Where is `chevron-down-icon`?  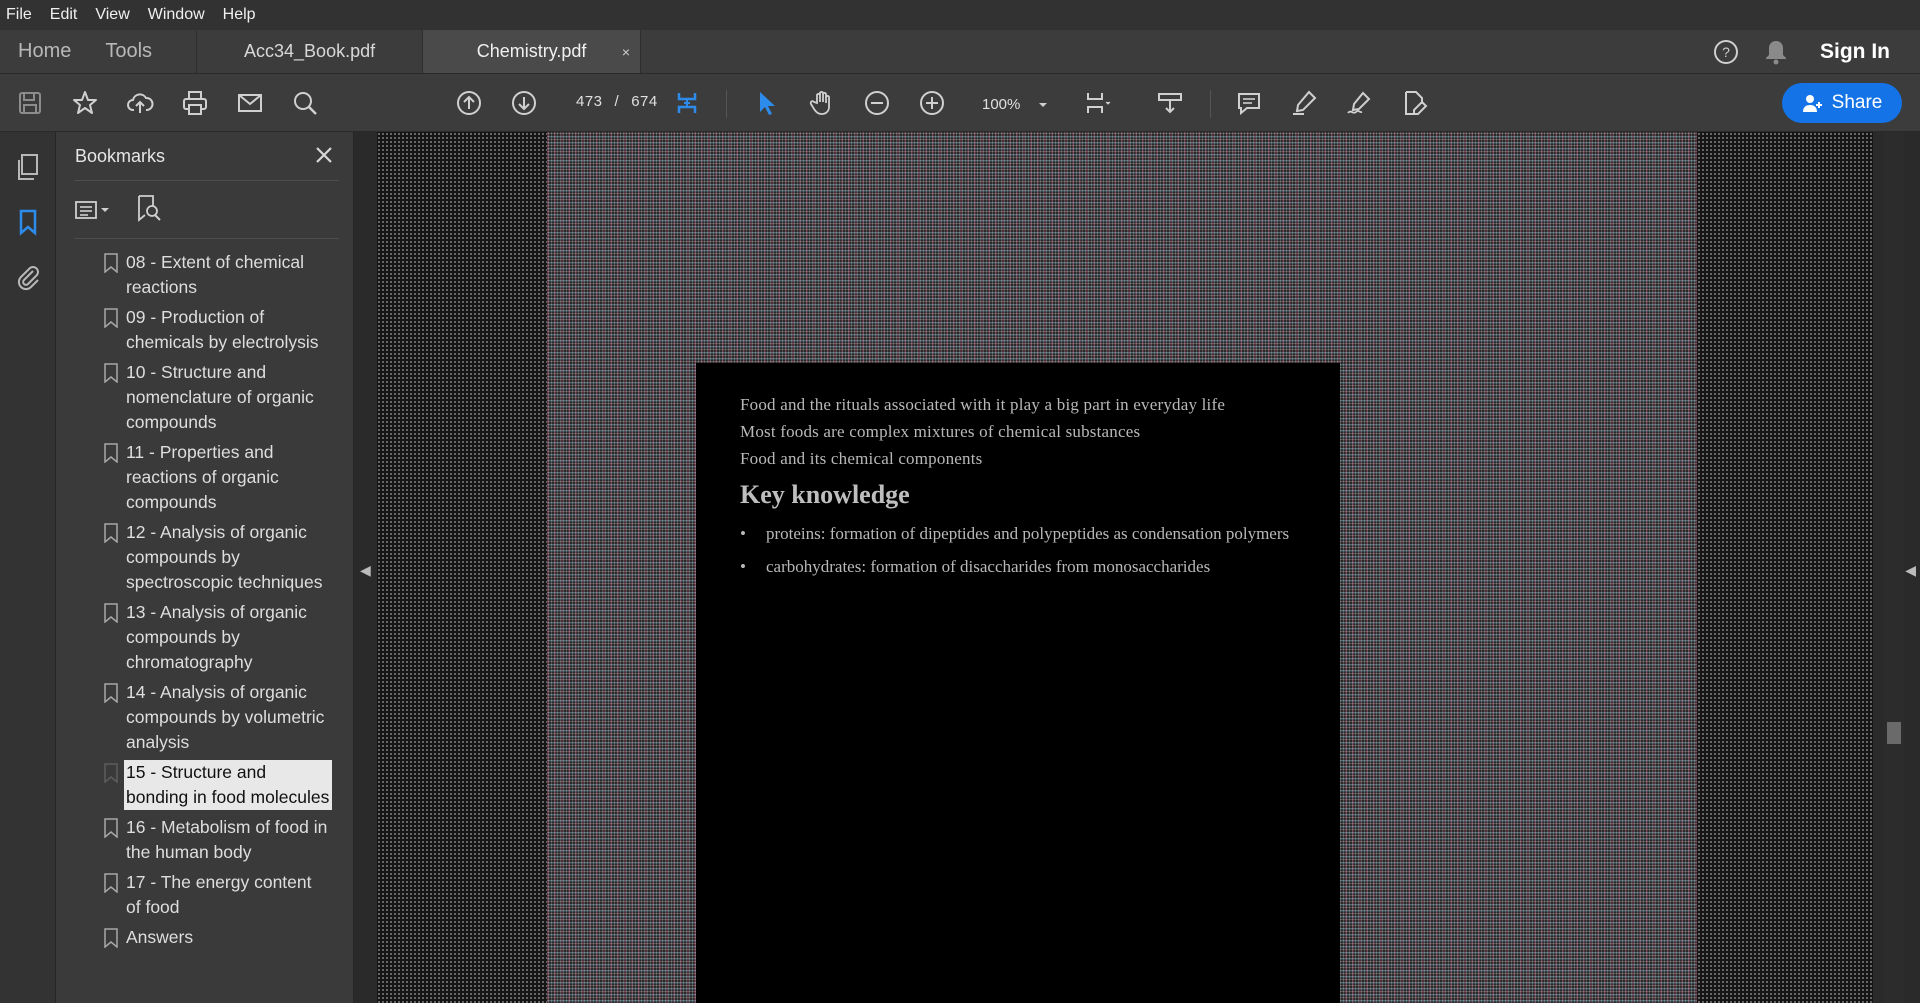 chevron-down-icon is located at coordinates (1043, 104).